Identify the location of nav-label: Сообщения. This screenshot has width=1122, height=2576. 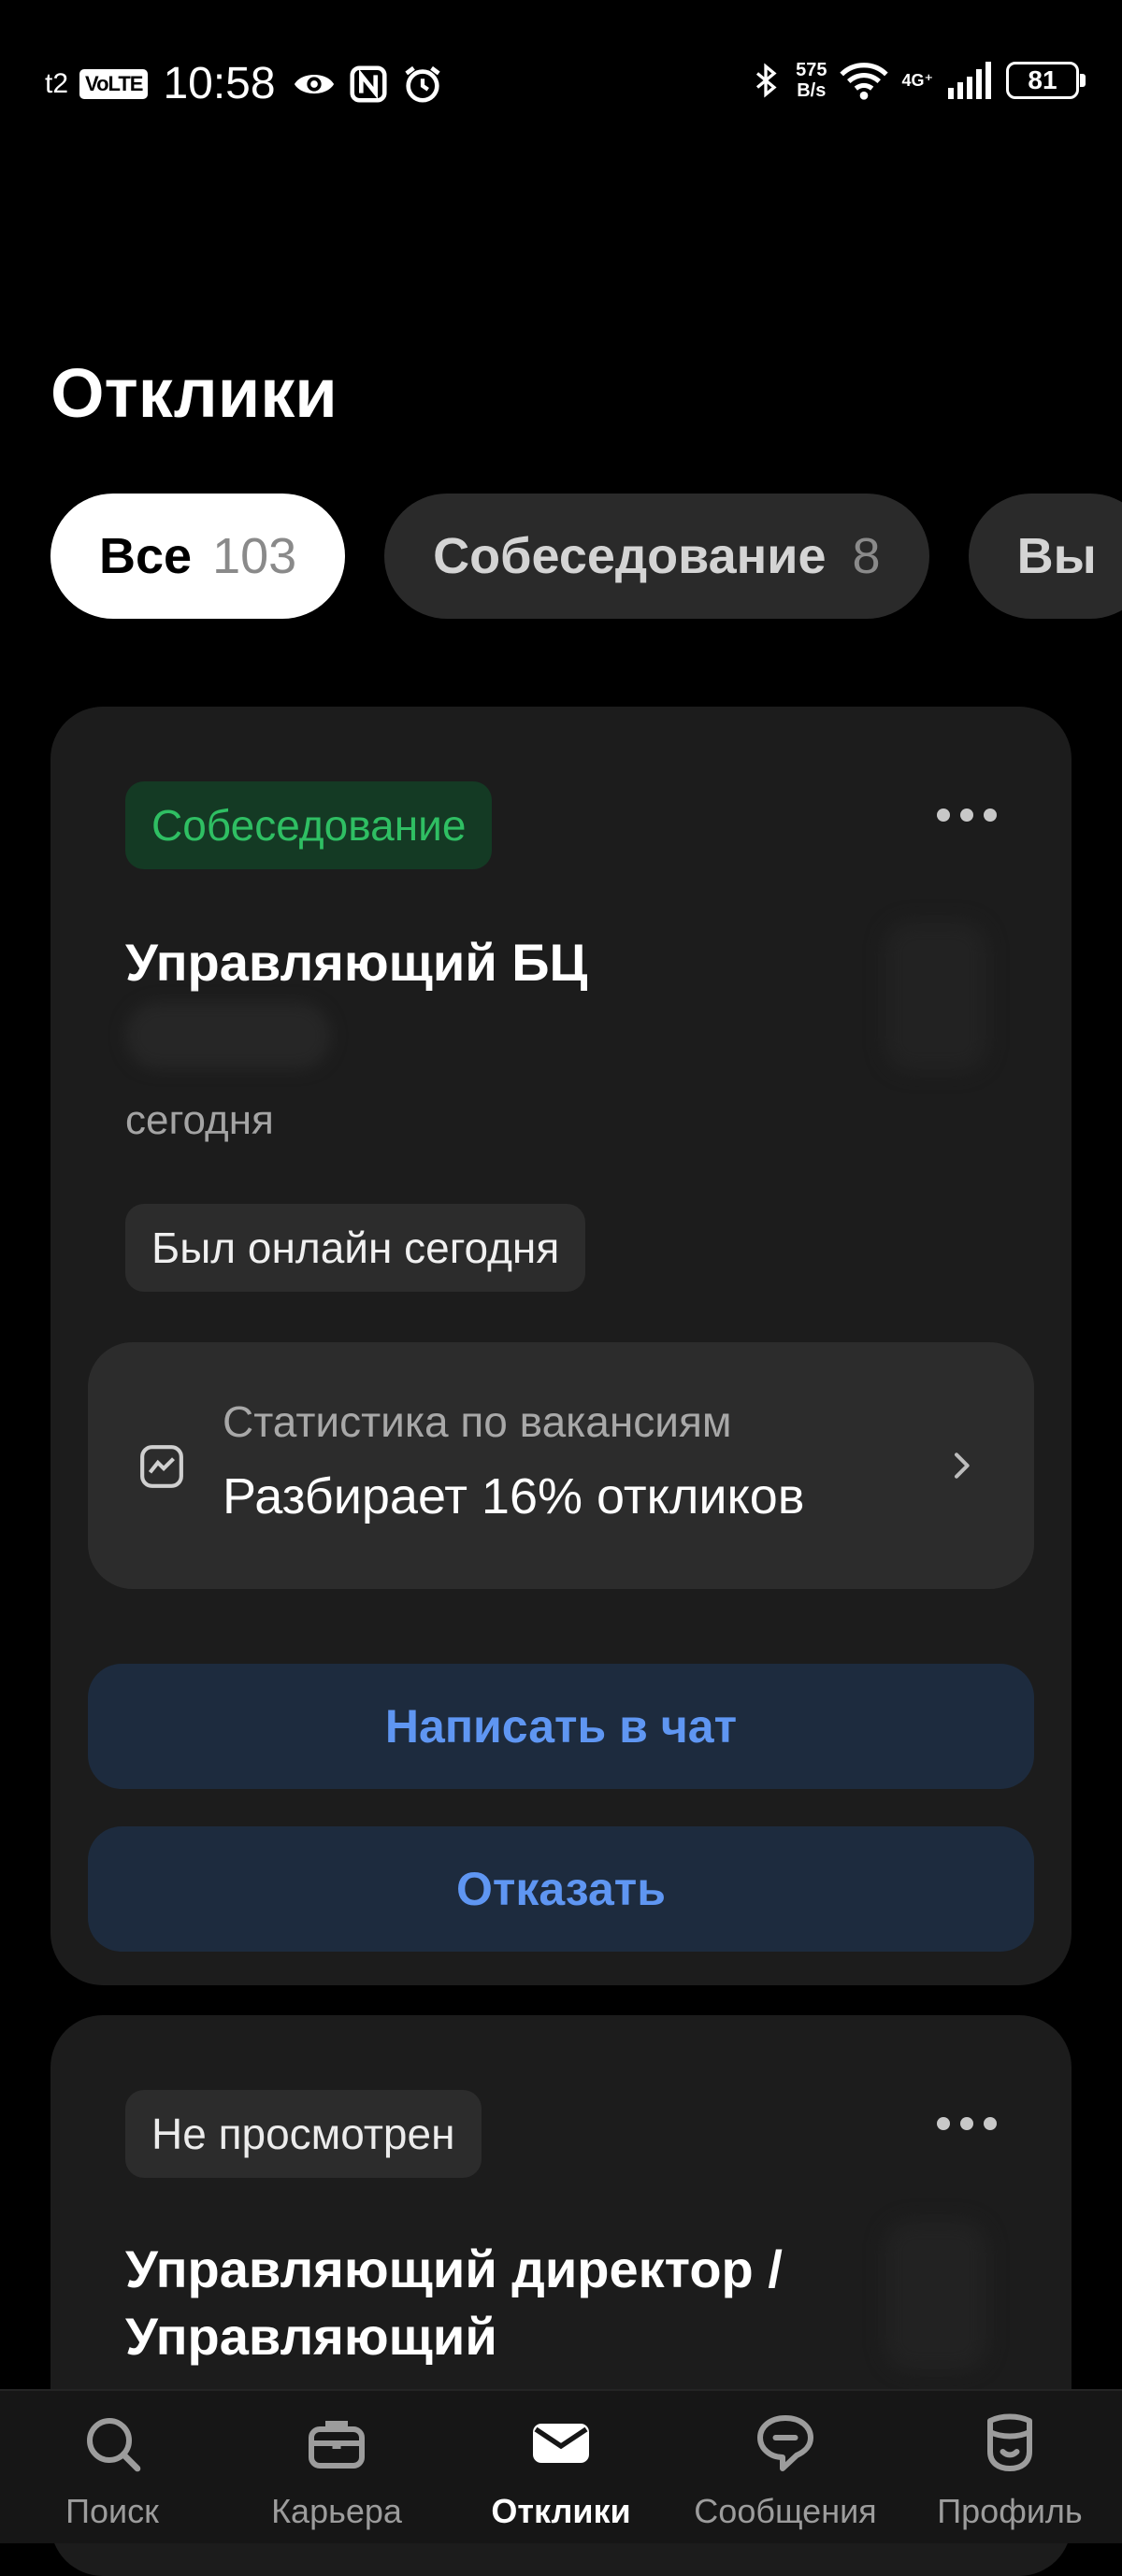
(786, 2511).